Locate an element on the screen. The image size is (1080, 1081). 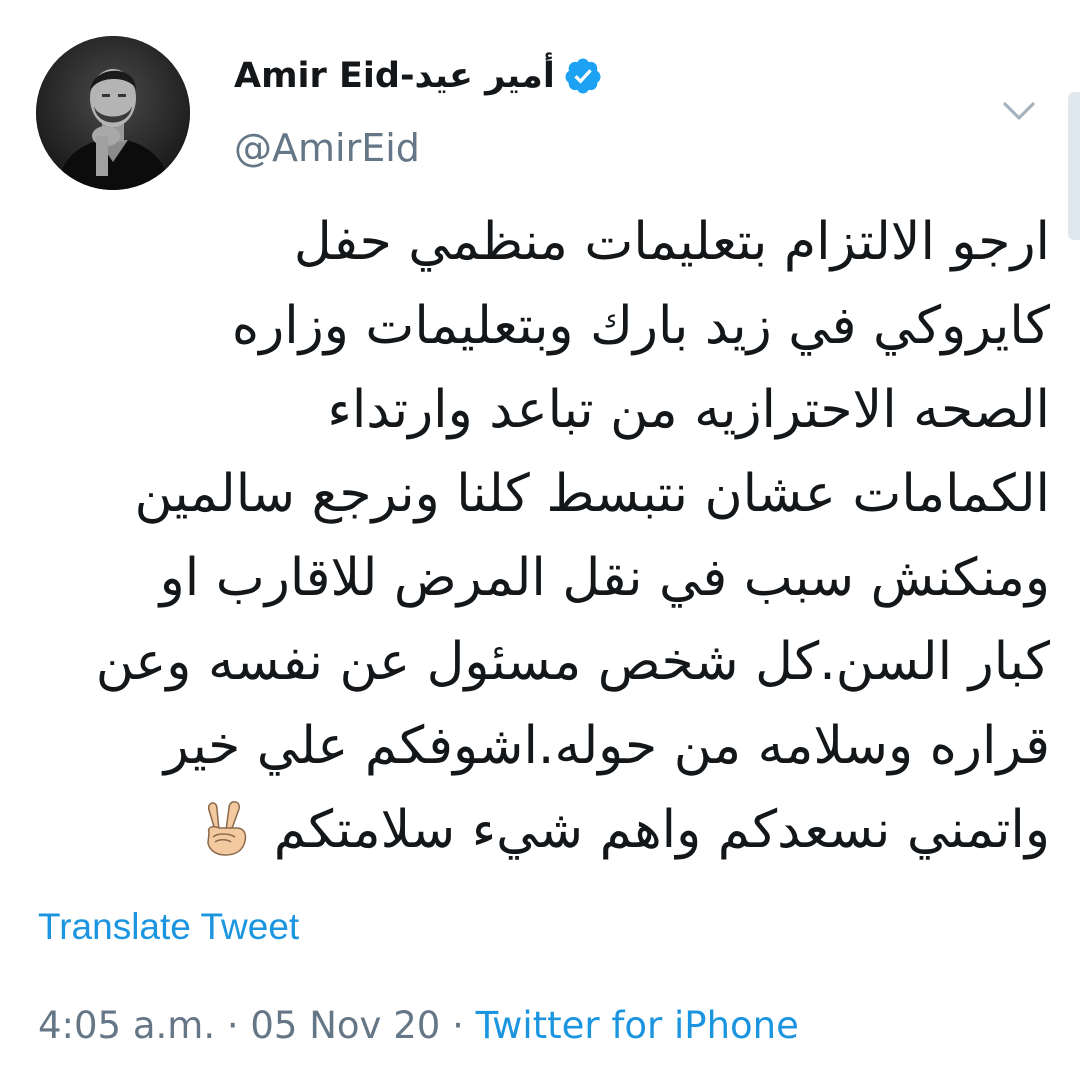
victory-hand-icon is located at coordinates (226, 828).